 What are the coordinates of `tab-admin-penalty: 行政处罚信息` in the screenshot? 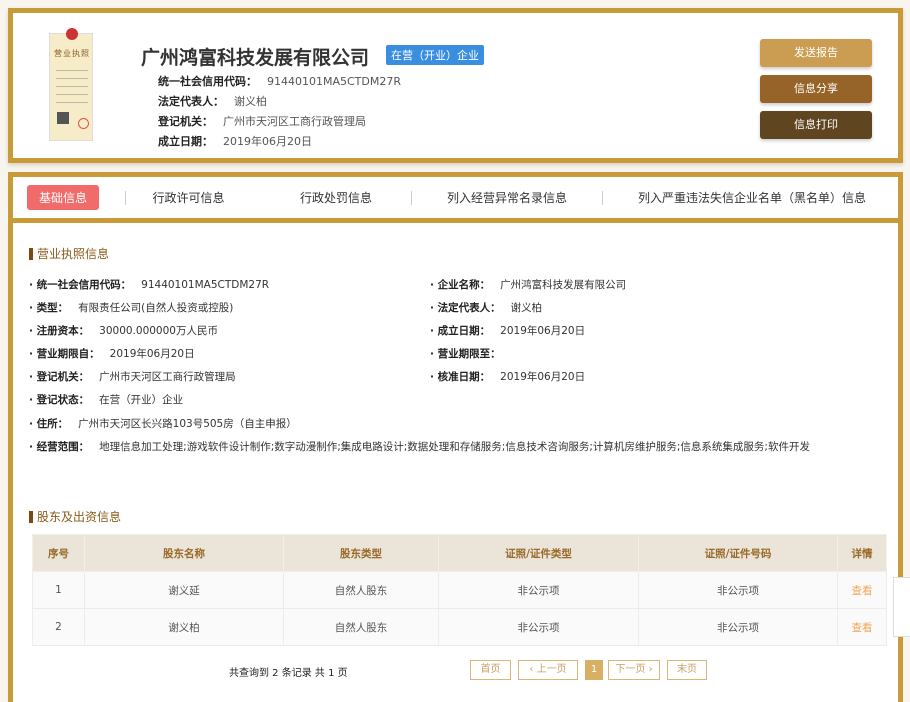 It's located at (336, 197).